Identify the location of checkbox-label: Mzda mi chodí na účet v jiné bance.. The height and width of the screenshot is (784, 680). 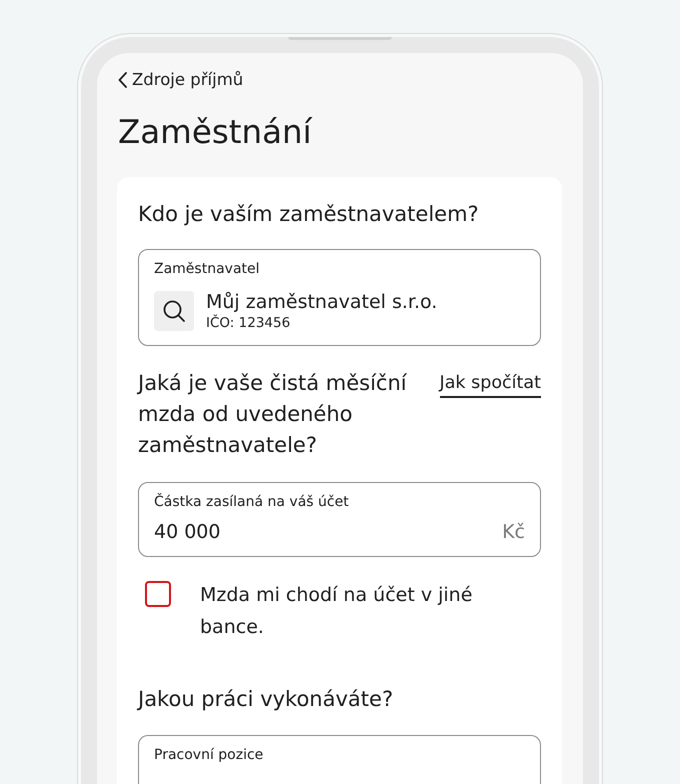
(337, 611).